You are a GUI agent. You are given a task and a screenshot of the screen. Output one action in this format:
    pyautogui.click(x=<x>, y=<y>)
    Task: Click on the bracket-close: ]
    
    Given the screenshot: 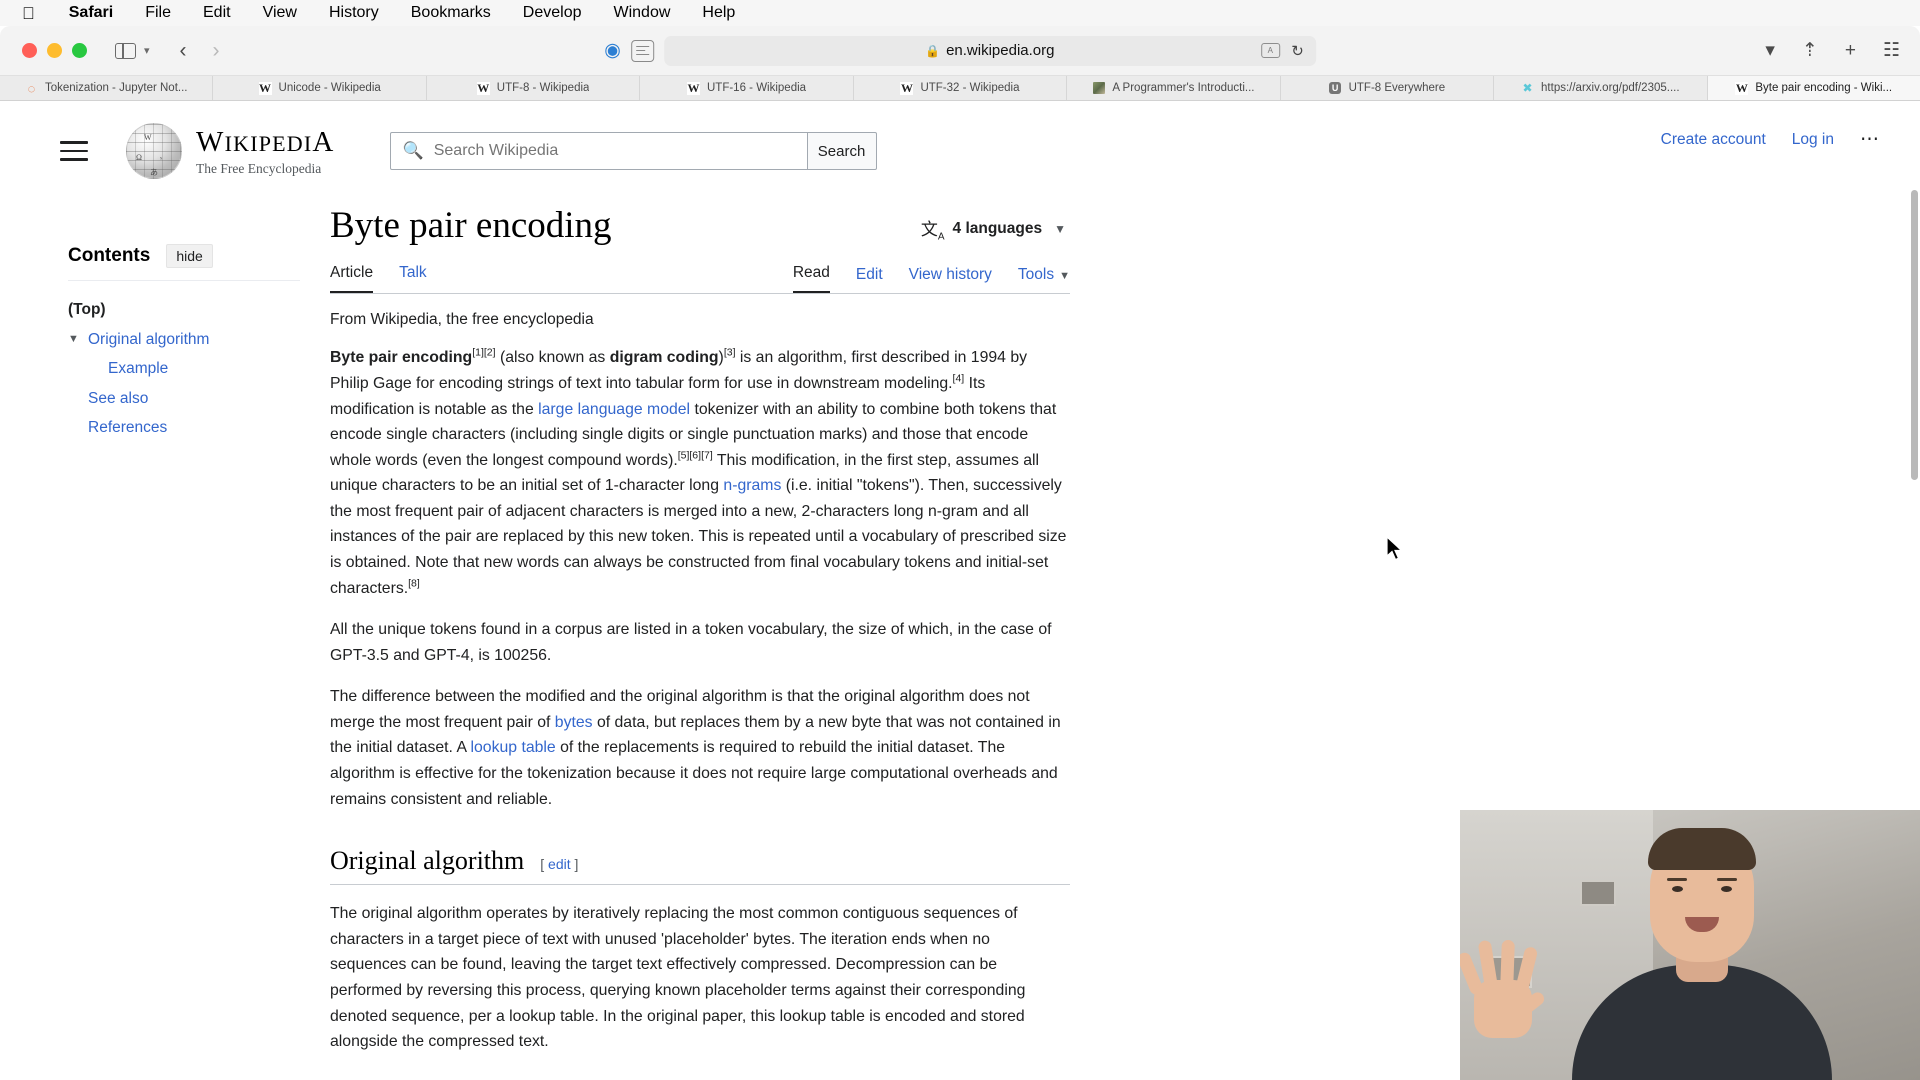 What is the action you would take?
    pyautogui.click(x=576, y=864)
    